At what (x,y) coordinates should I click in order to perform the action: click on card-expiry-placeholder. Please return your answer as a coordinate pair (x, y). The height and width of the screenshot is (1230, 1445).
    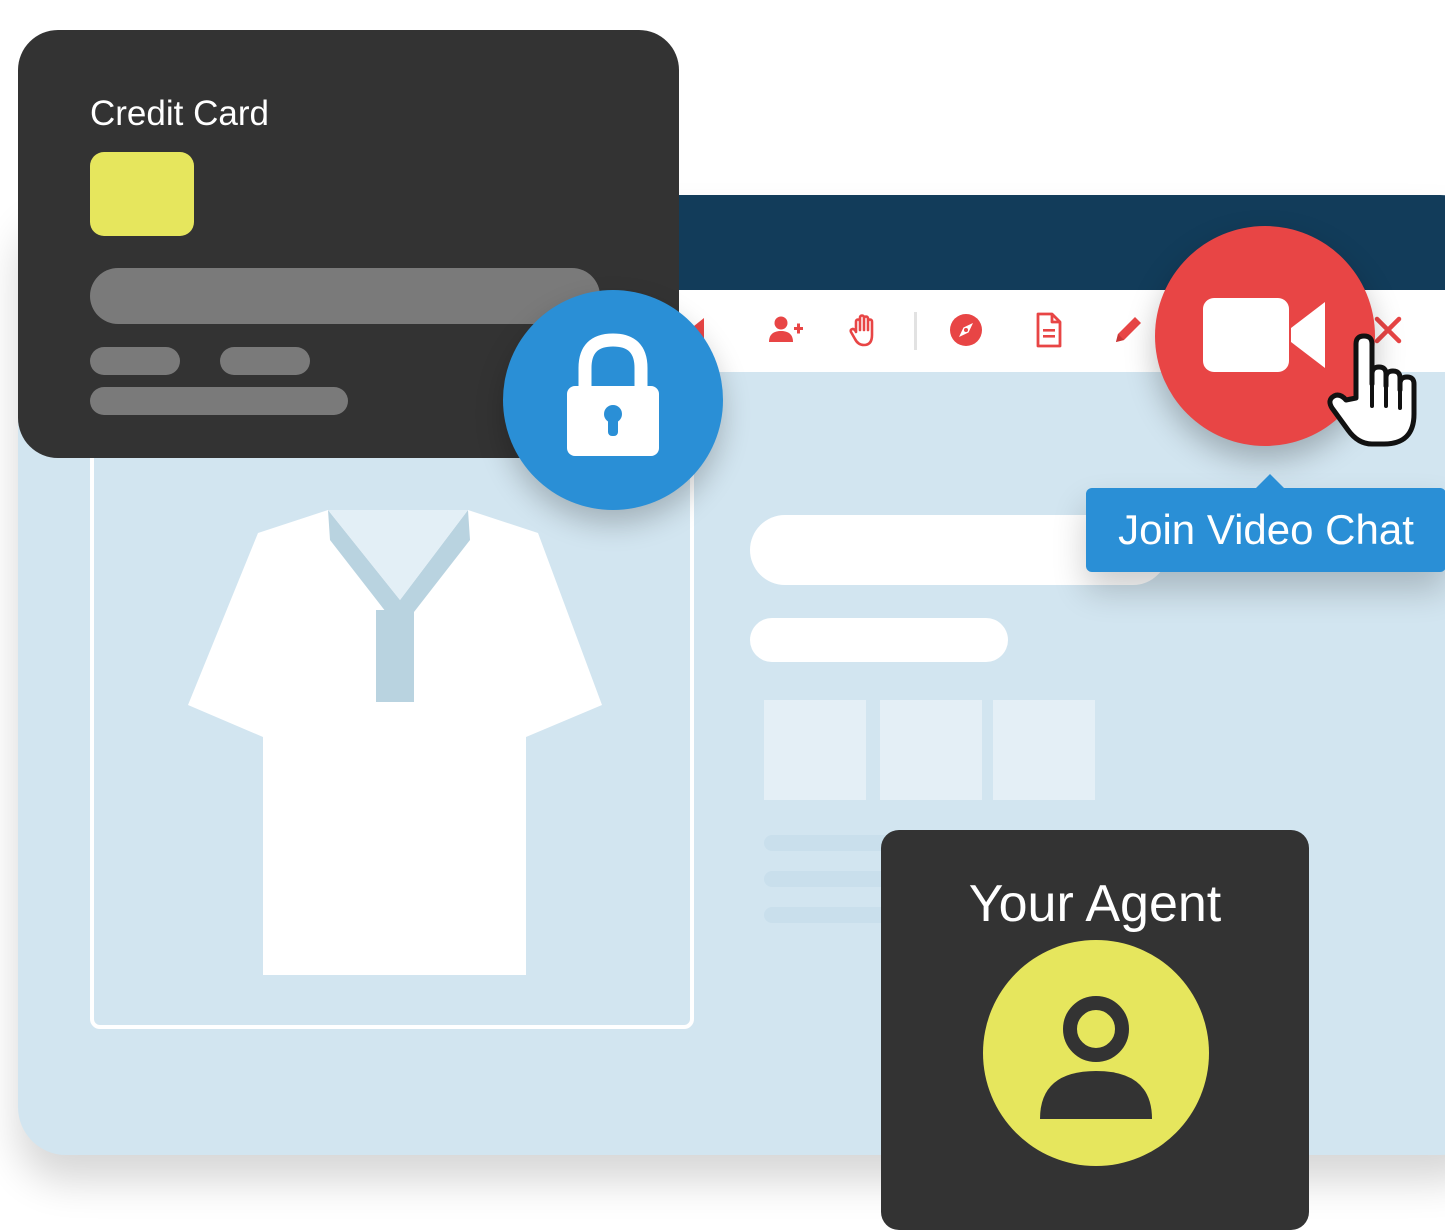
    Looking at the image, I should click on (135, 361).